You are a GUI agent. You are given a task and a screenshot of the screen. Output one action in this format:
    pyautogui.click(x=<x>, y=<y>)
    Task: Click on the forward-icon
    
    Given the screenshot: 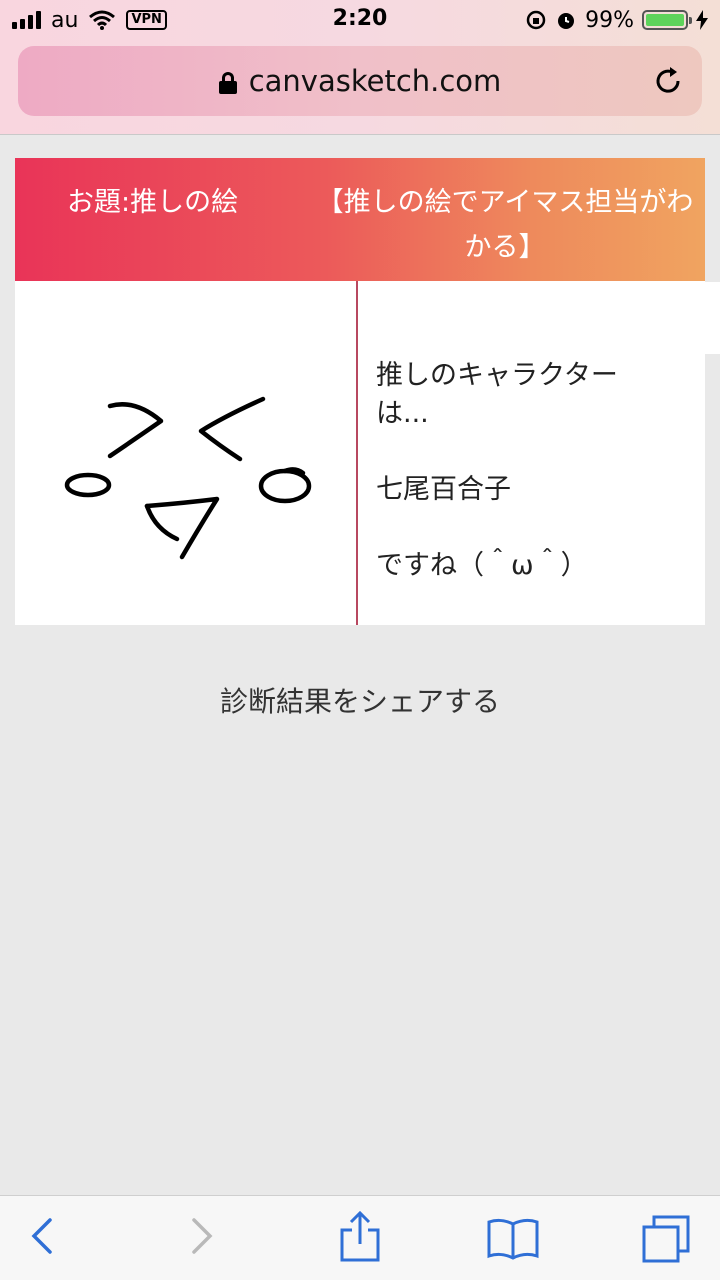 What is the action you would take?
    pyautogui.click(x=202, y=1236)
    